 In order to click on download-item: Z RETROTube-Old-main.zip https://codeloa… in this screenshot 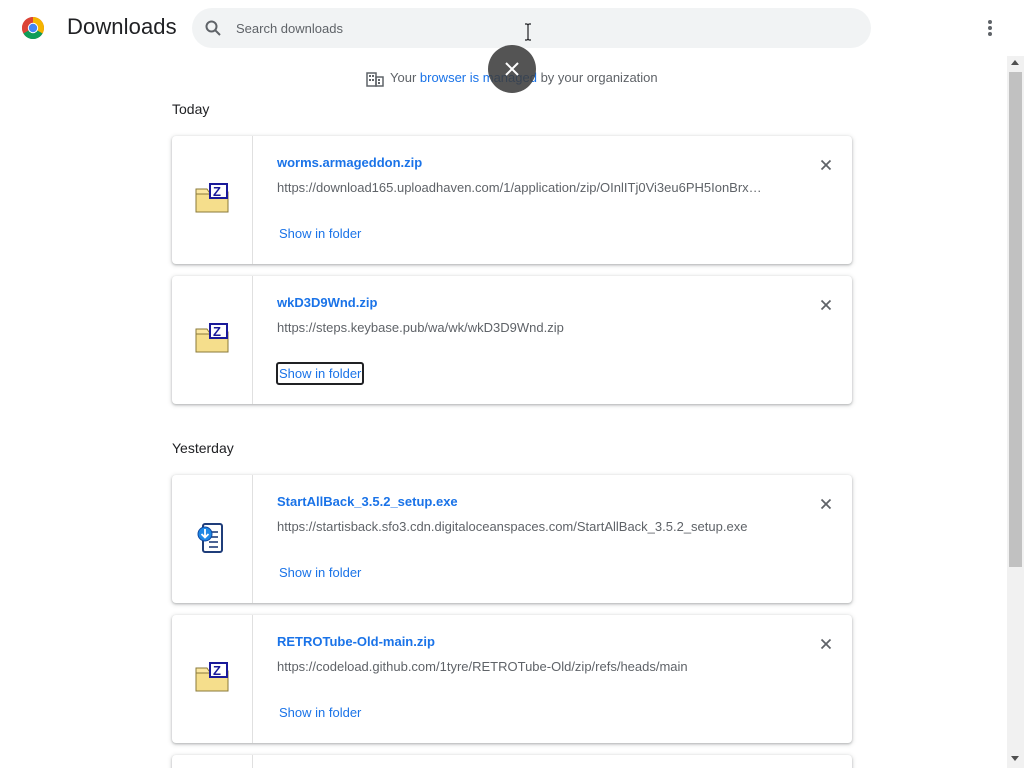, I will do `click(512, 679)`.